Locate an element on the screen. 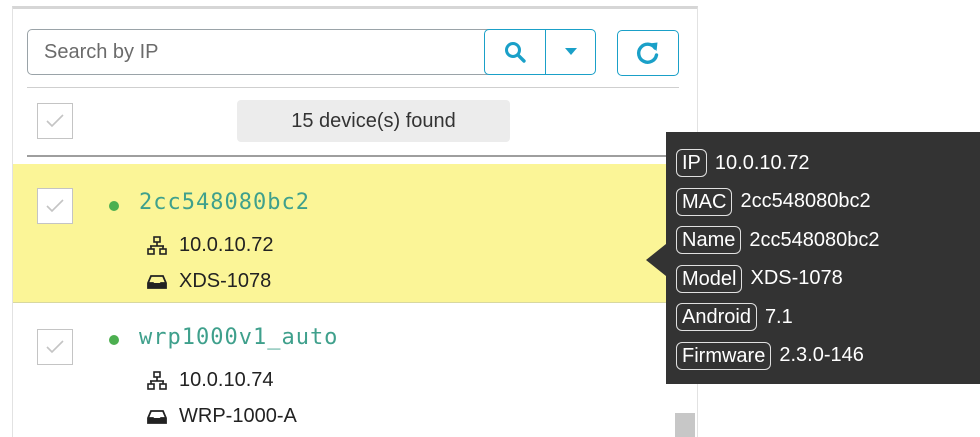 The height and width of the screenshot is (437, 980). tooltip-value: 2.3.0-146 is located at coordinates (821, 355).